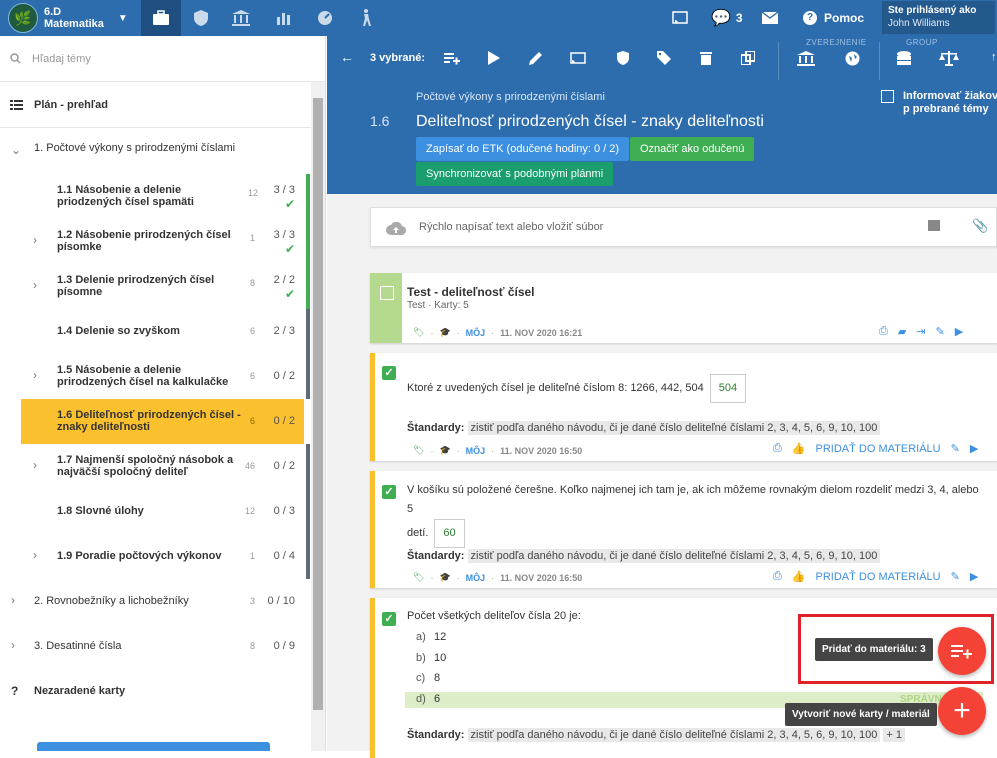 The image size is (997, 758). What do you see at coordinates (887, 96) in the screenshot?
I see `inform-students-checkbox` at bounding box center [887, 96].